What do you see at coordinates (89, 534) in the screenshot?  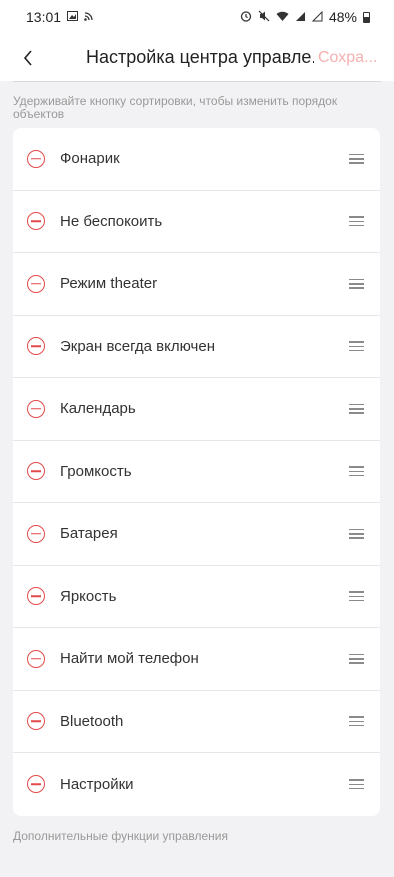 I see `list-item-label: Батарея` at bounding box center [89, 534].